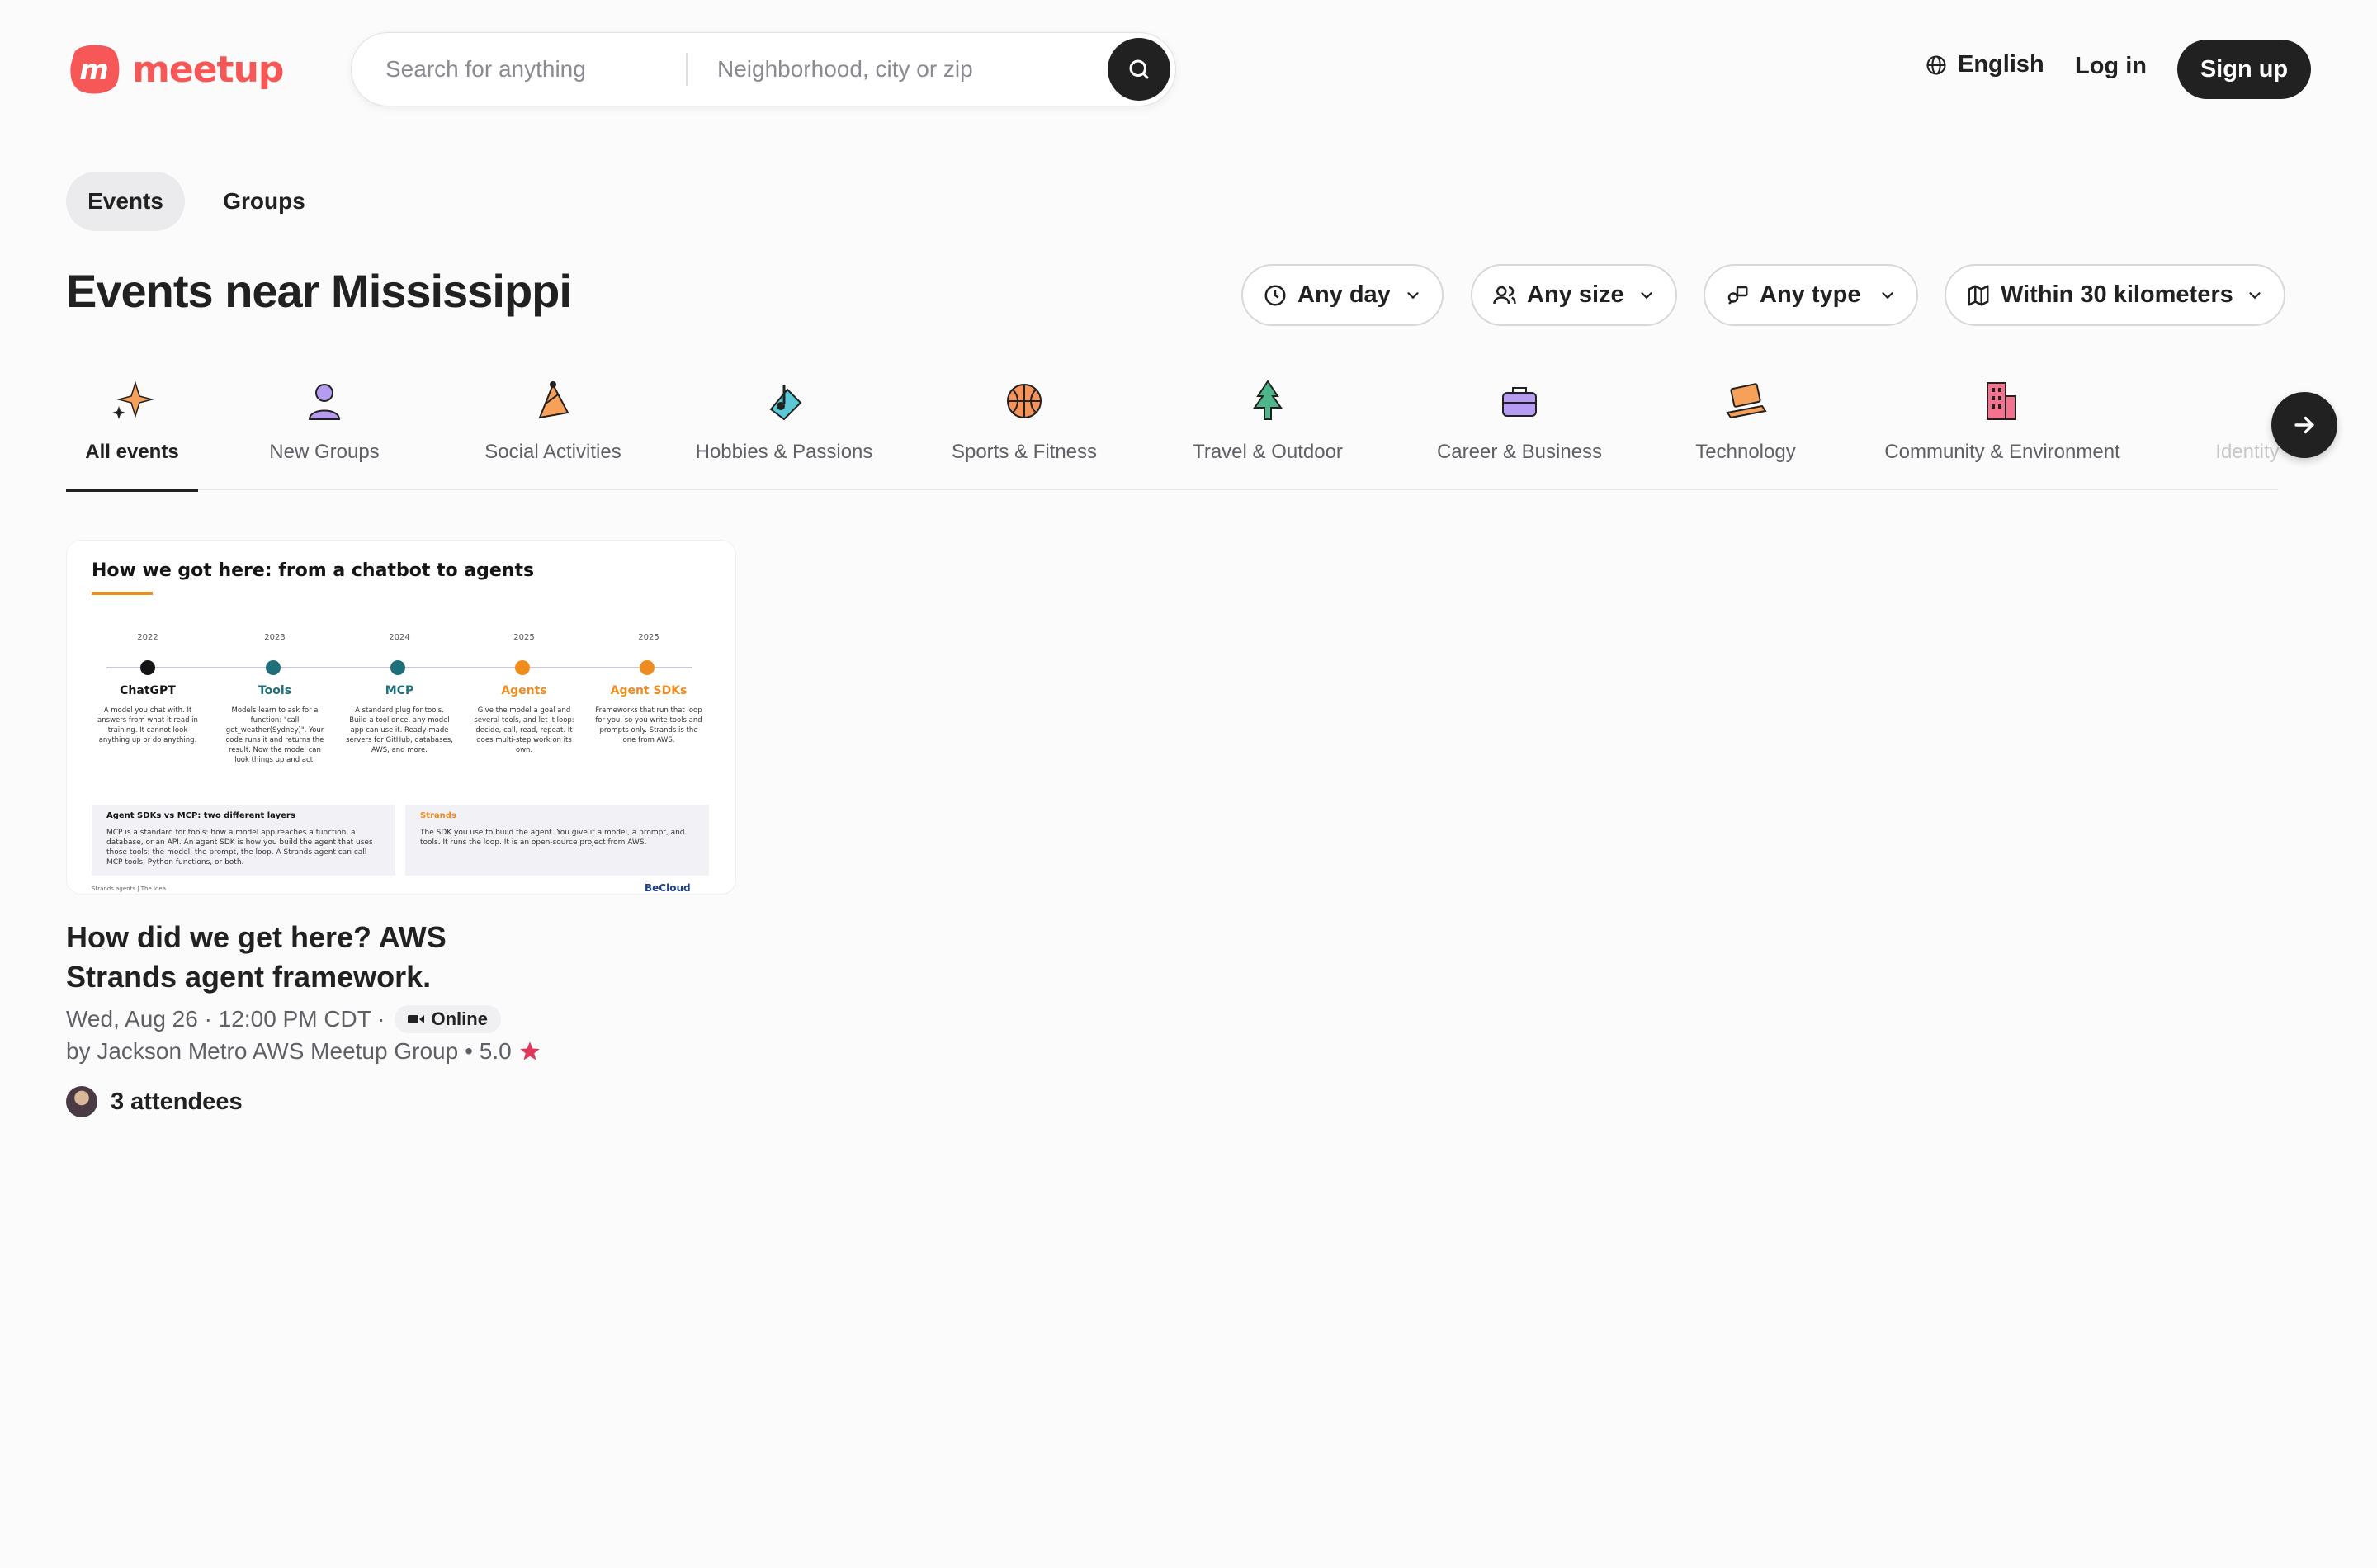 The height and width of the screenshot is (1568, 2377). Describe the element at coordinates (275, 690) in the screenshot. I see `timeline-name: Tools` at that location.